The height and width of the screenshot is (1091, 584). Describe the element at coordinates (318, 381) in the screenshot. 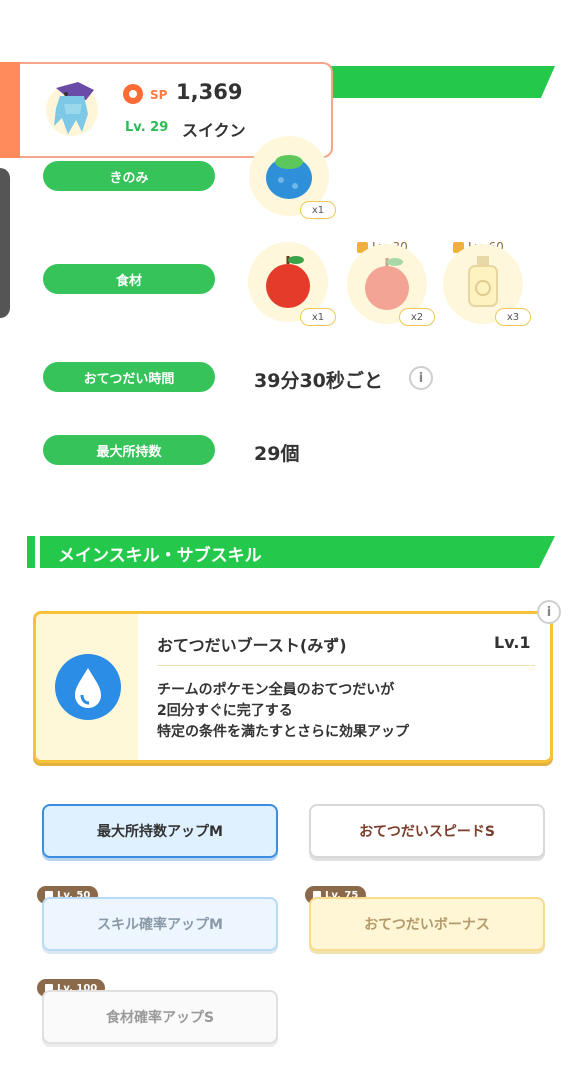

I see `help-time-value: 39分30秒ごと` at that location.